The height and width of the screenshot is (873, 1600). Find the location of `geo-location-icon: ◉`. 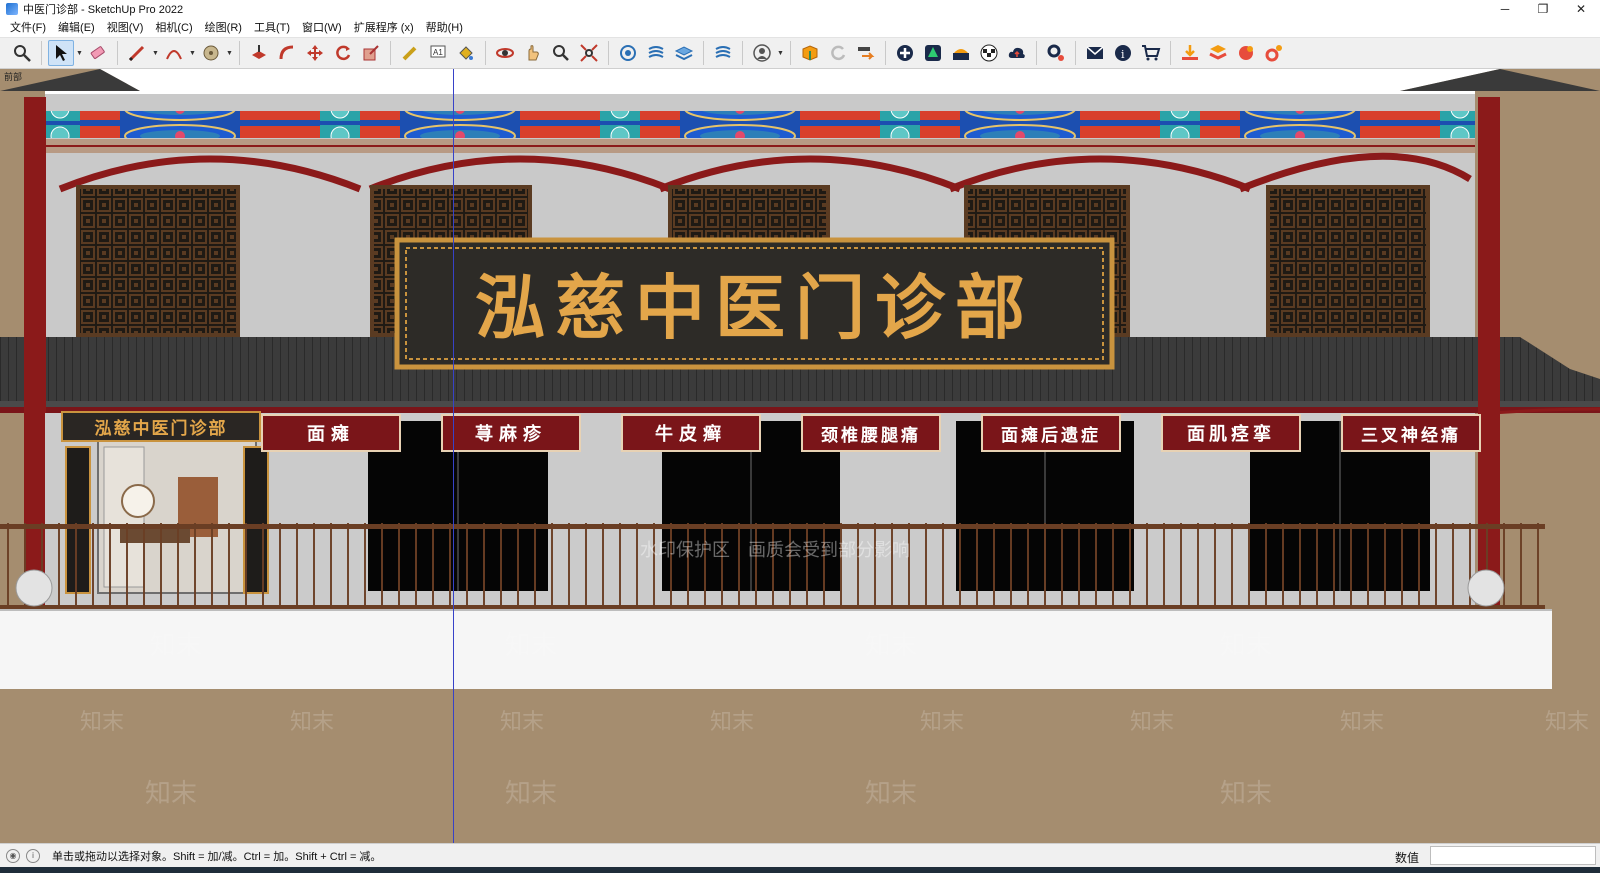

geo-location-icon: ◉ is located at coordinates (13, 855).